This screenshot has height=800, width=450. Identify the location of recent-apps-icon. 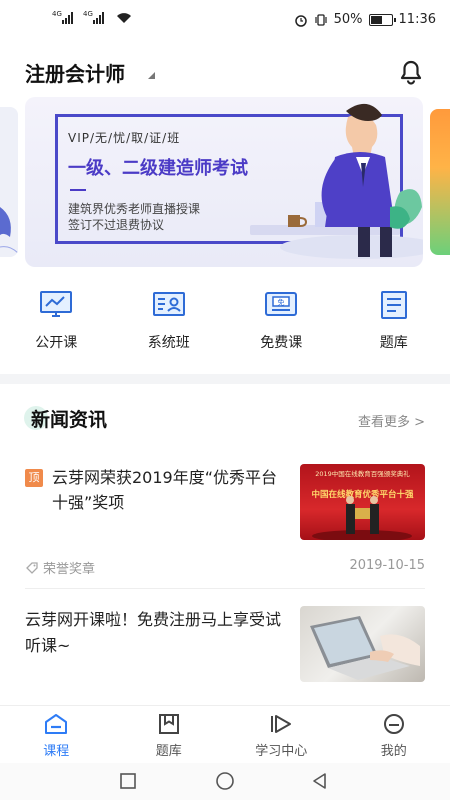
(128, 781).